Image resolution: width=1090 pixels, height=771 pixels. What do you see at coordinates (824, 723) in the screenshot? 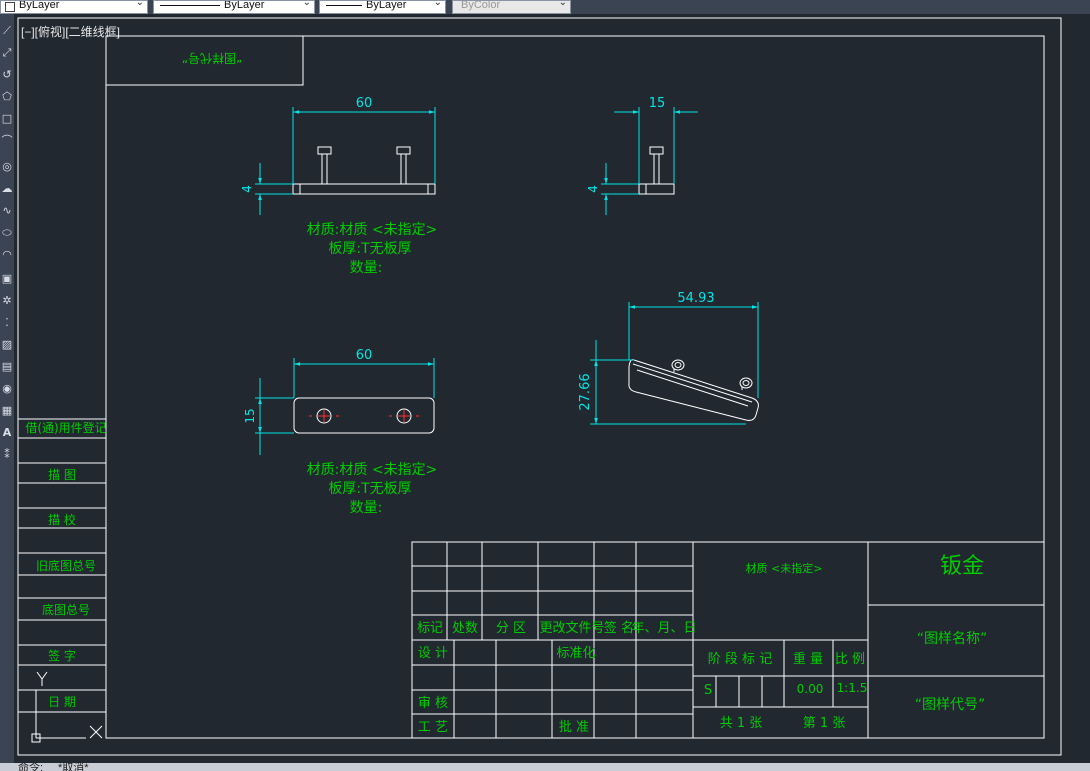
I see `tb-sheet-no: 第 1 张` at bounding box center [824, 723].